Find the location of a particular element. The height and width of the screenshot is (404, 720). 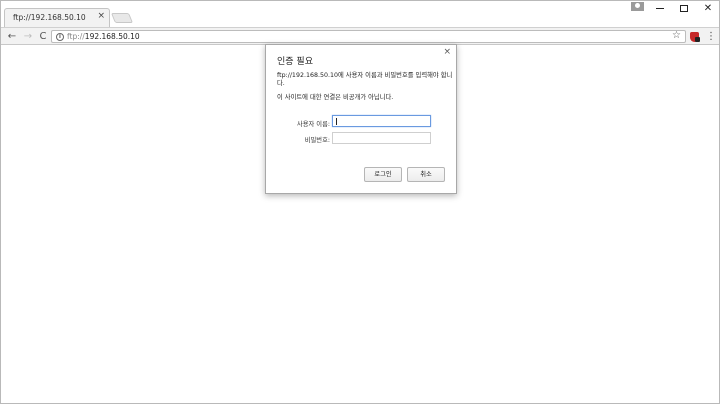

maximize-icon is located at coordinates (684, 8).